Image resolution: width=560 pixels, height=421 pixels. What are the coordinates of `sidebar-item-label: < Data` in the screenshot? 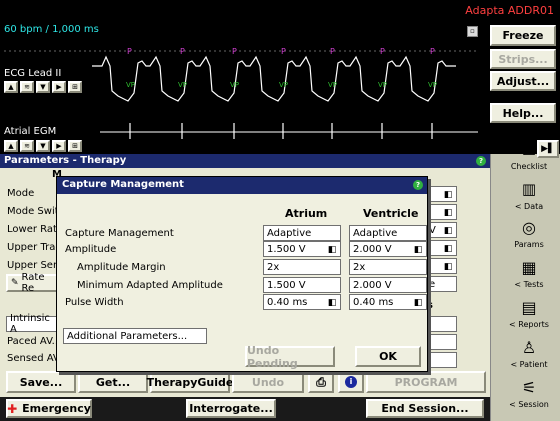 It's located at (529, 206).